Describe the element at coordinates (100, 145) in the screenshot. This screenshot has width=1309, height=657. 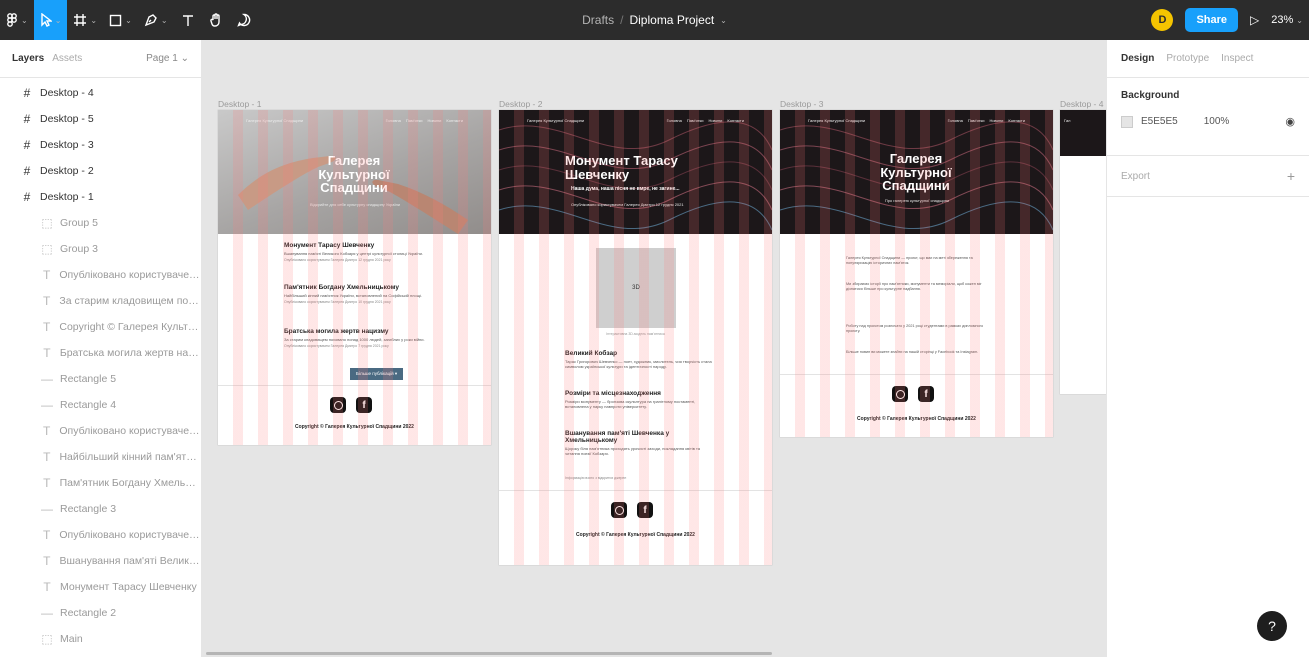
I see `layer-item: # Desktop - 3` at that location.